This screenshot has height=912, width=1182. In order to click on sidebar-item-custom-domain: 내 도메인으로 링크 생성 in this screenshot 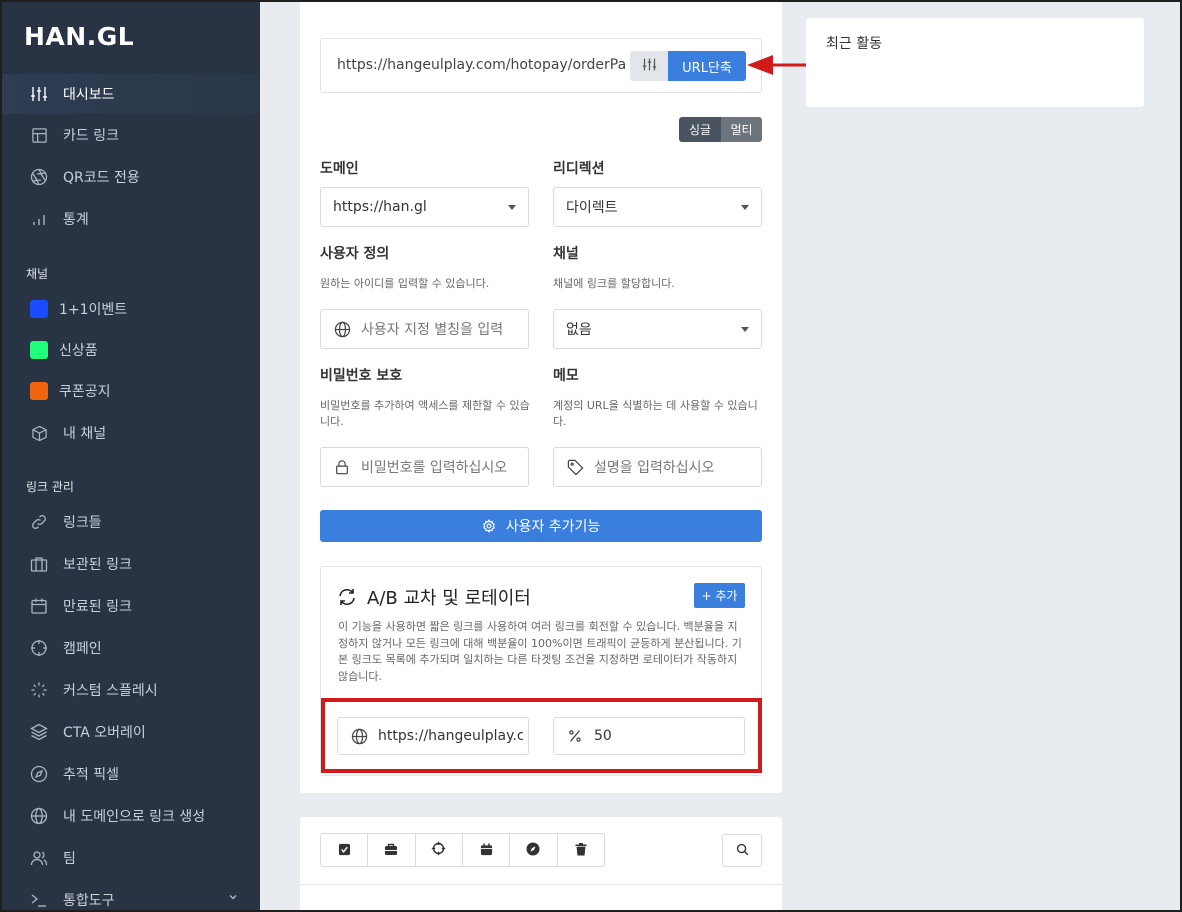, I will do `click(131, 816)`.